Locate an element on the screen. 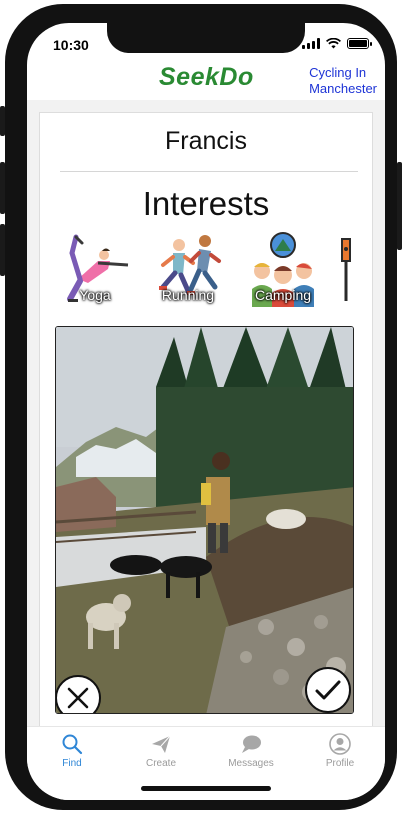 This screenshot has height=813, width=406. tab-create: Create is located at coordinates (161, 754).